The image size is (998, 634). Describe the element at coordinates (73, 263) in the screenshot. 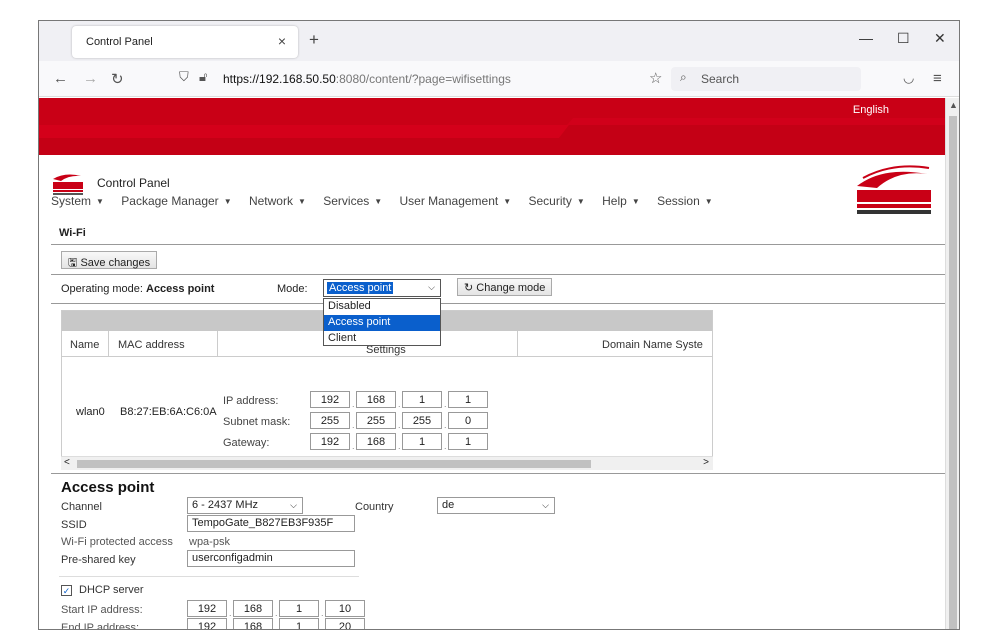

I see `save-icon: 🖫︎` at that location.